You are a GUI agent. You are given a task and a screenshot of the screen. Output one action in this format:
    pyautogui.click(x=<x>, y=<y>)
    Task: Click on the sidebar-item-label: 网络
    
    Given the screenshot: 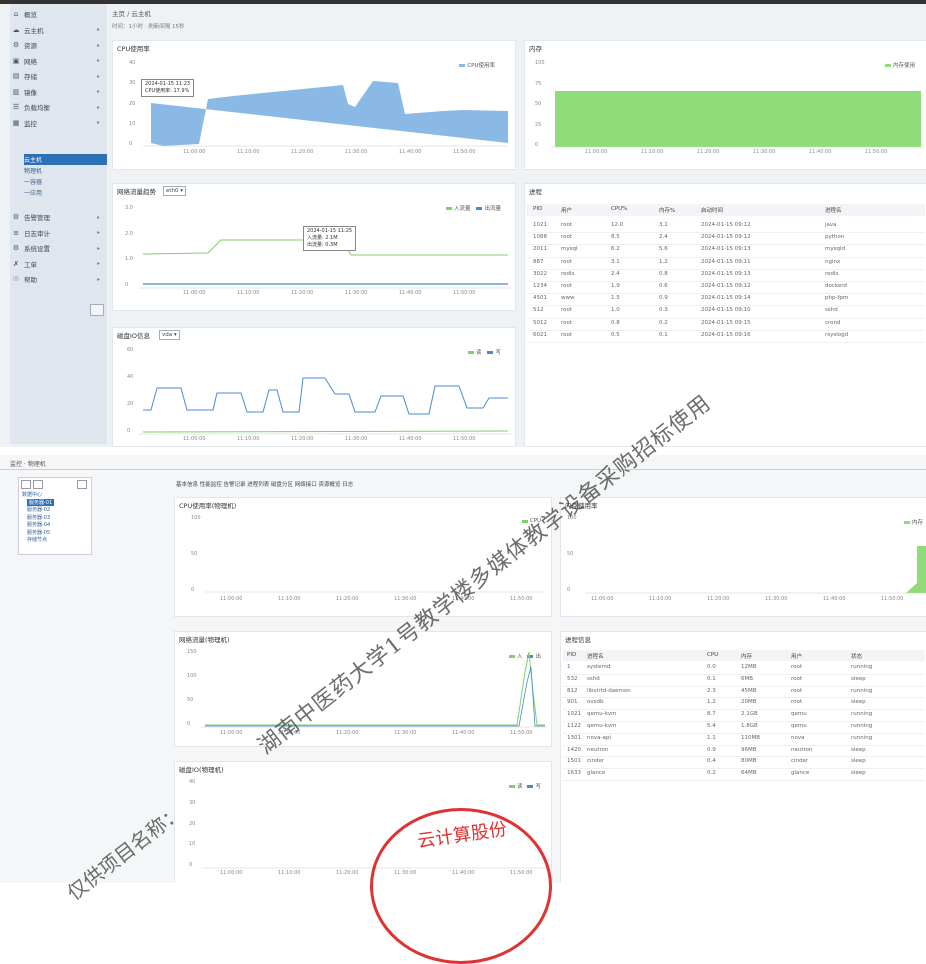 What is the action you would take?
    pyautogui.click(x=30, y=61)
    